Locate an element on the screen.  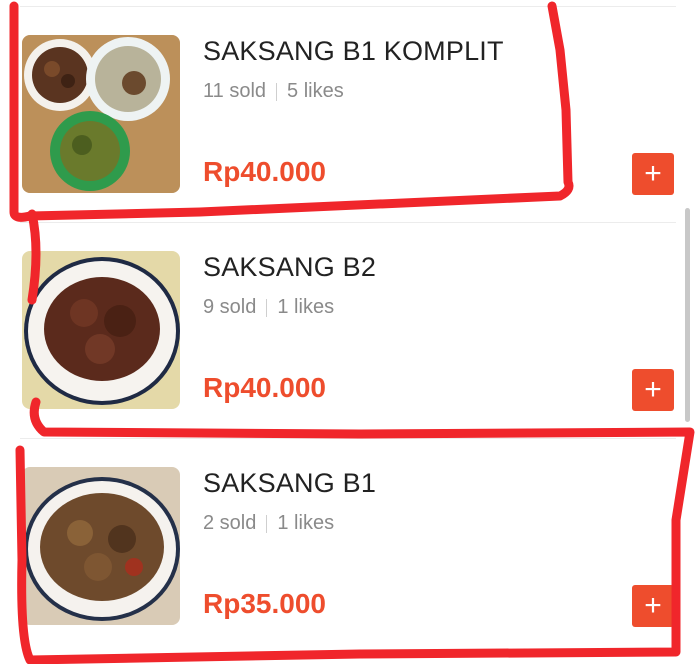
product-name: SAKSANG B1 KOMPLIT is located at coordinates (353, 51).